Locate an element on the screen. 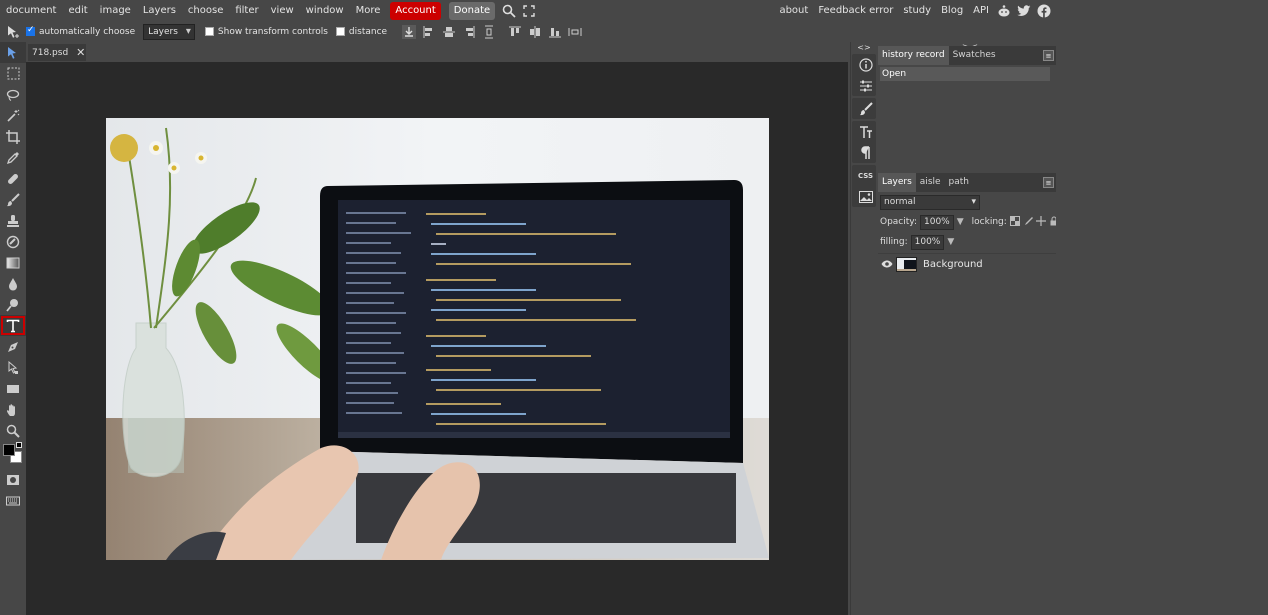  dodge-tool is located at coordinates (13, 304).